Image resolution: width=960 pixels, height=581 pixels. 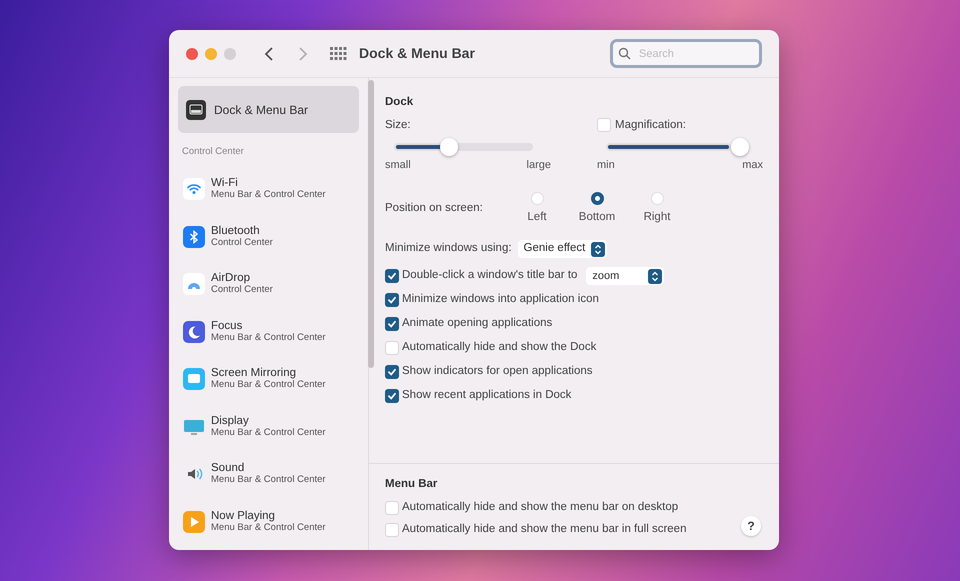 I want to click on minimize-label: Minimize windows using:, so click(x=448, y=248).